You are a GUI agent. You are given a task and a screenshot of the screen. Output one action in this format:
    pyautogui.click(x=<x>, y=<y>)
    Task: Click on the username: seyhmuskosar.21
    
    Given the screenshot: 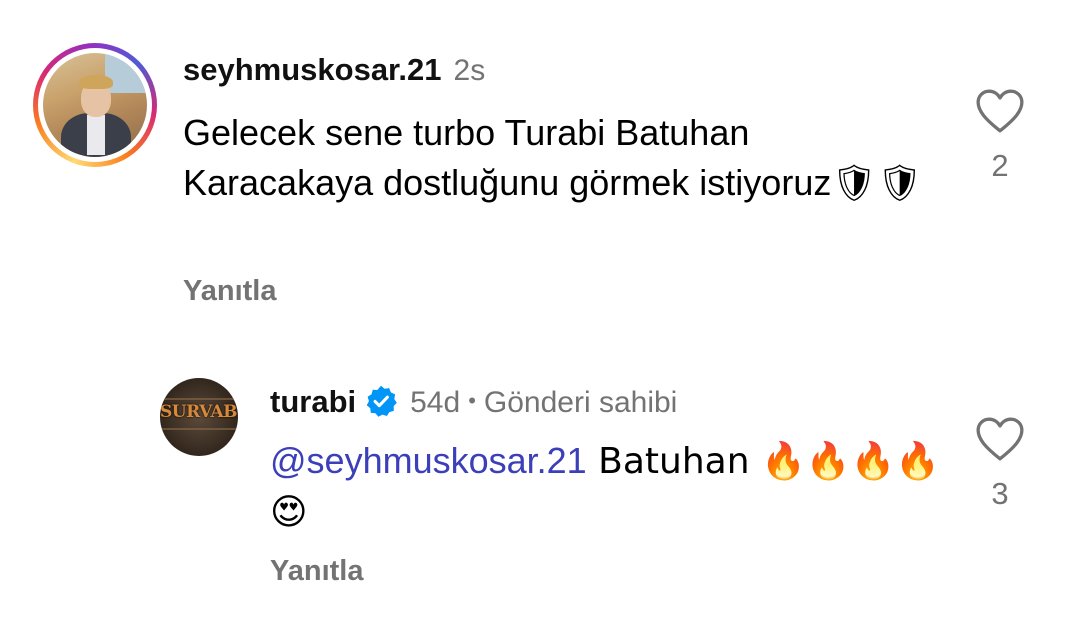 What is the action you would take?
    pyautogui.click(x=312, y=70)
    